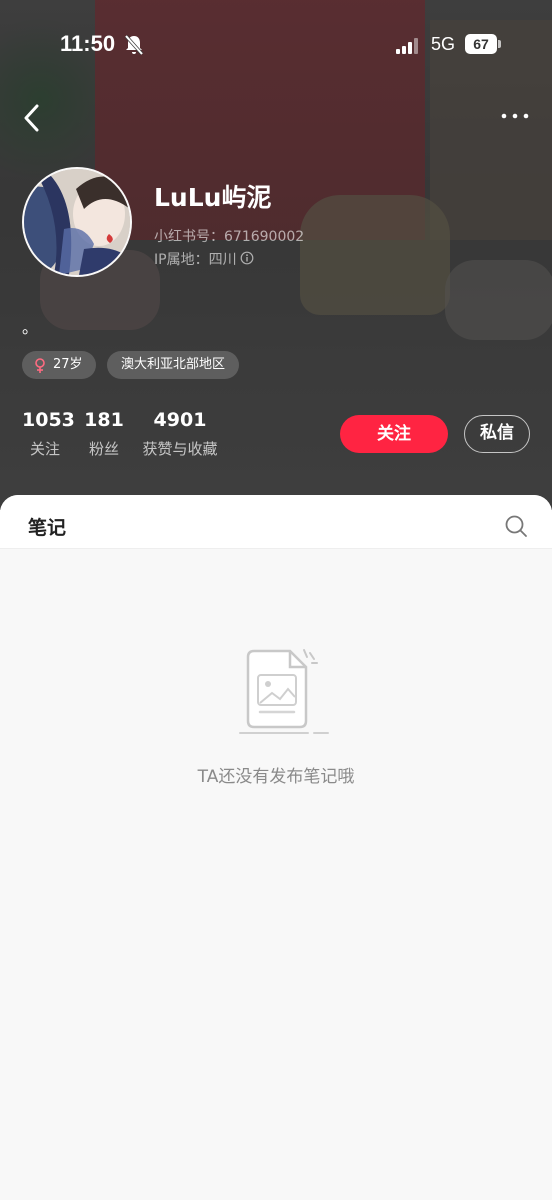 Image resolution: width=552 pixels, height=1200 pixels. I want to click on stat-followers: 181 粉丝, so click(104, 433).